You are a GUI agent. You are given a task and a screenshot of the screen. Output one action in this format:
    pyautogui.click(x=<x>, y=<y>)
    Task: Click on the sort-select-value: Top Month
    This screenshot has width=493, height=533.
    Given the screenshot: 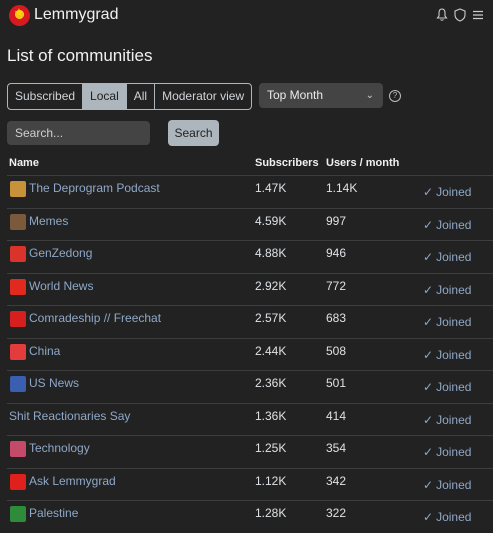 What is the action you would take?
    pyautogui.click(x=295, y=95)
    